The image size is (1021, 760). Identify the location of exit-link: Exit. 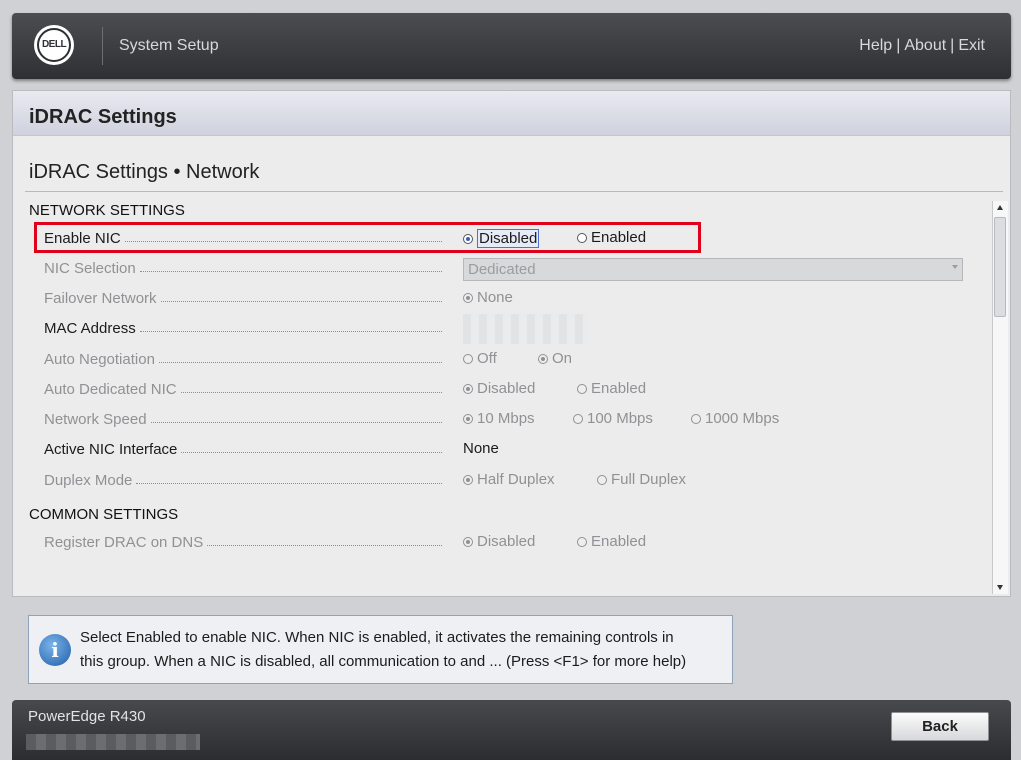
(971, 45).